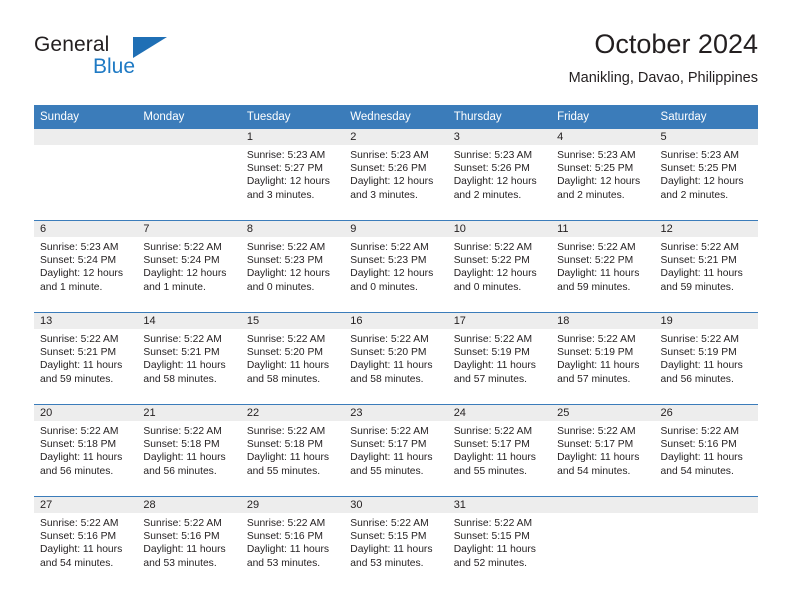 The image size is (792, 612). Describe the element at coordinates (603, 413) in the screenshot. I see `day-number: 25` at that location.